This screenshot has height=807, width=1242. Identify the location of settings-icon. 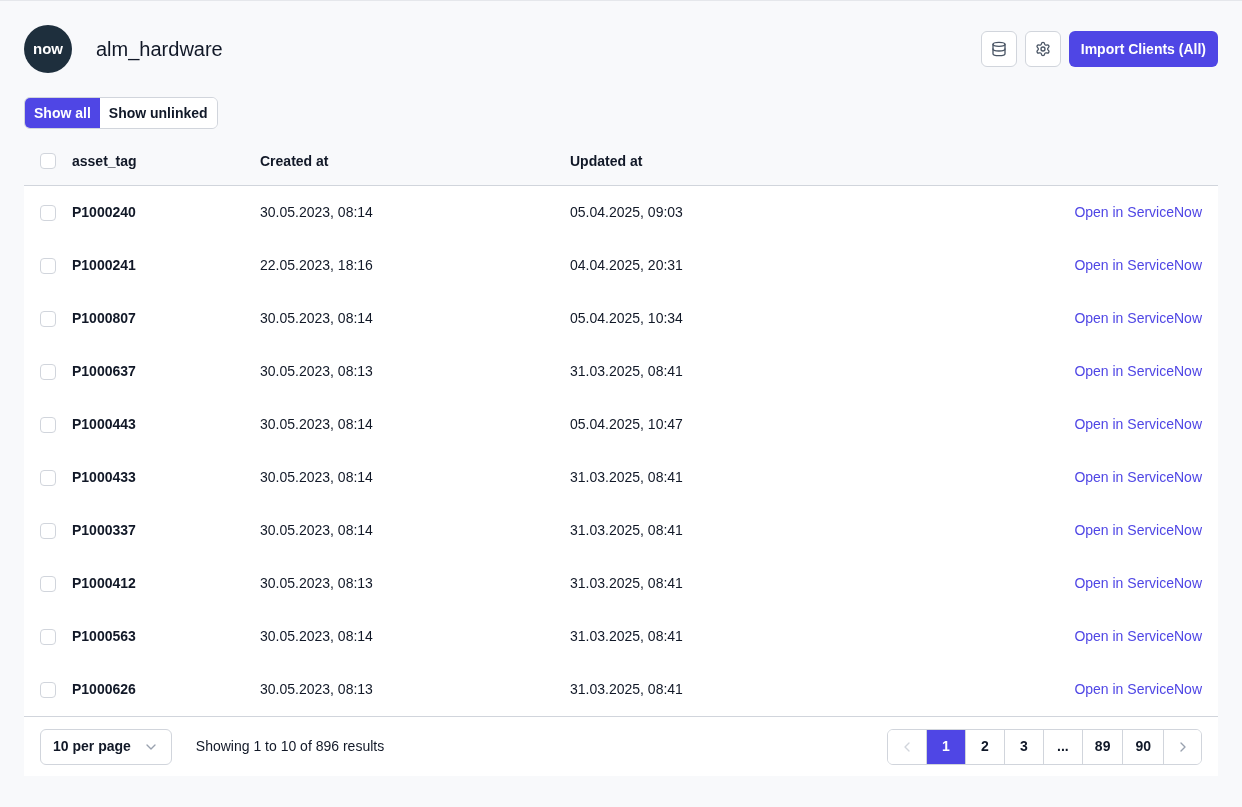
(1042, 49).